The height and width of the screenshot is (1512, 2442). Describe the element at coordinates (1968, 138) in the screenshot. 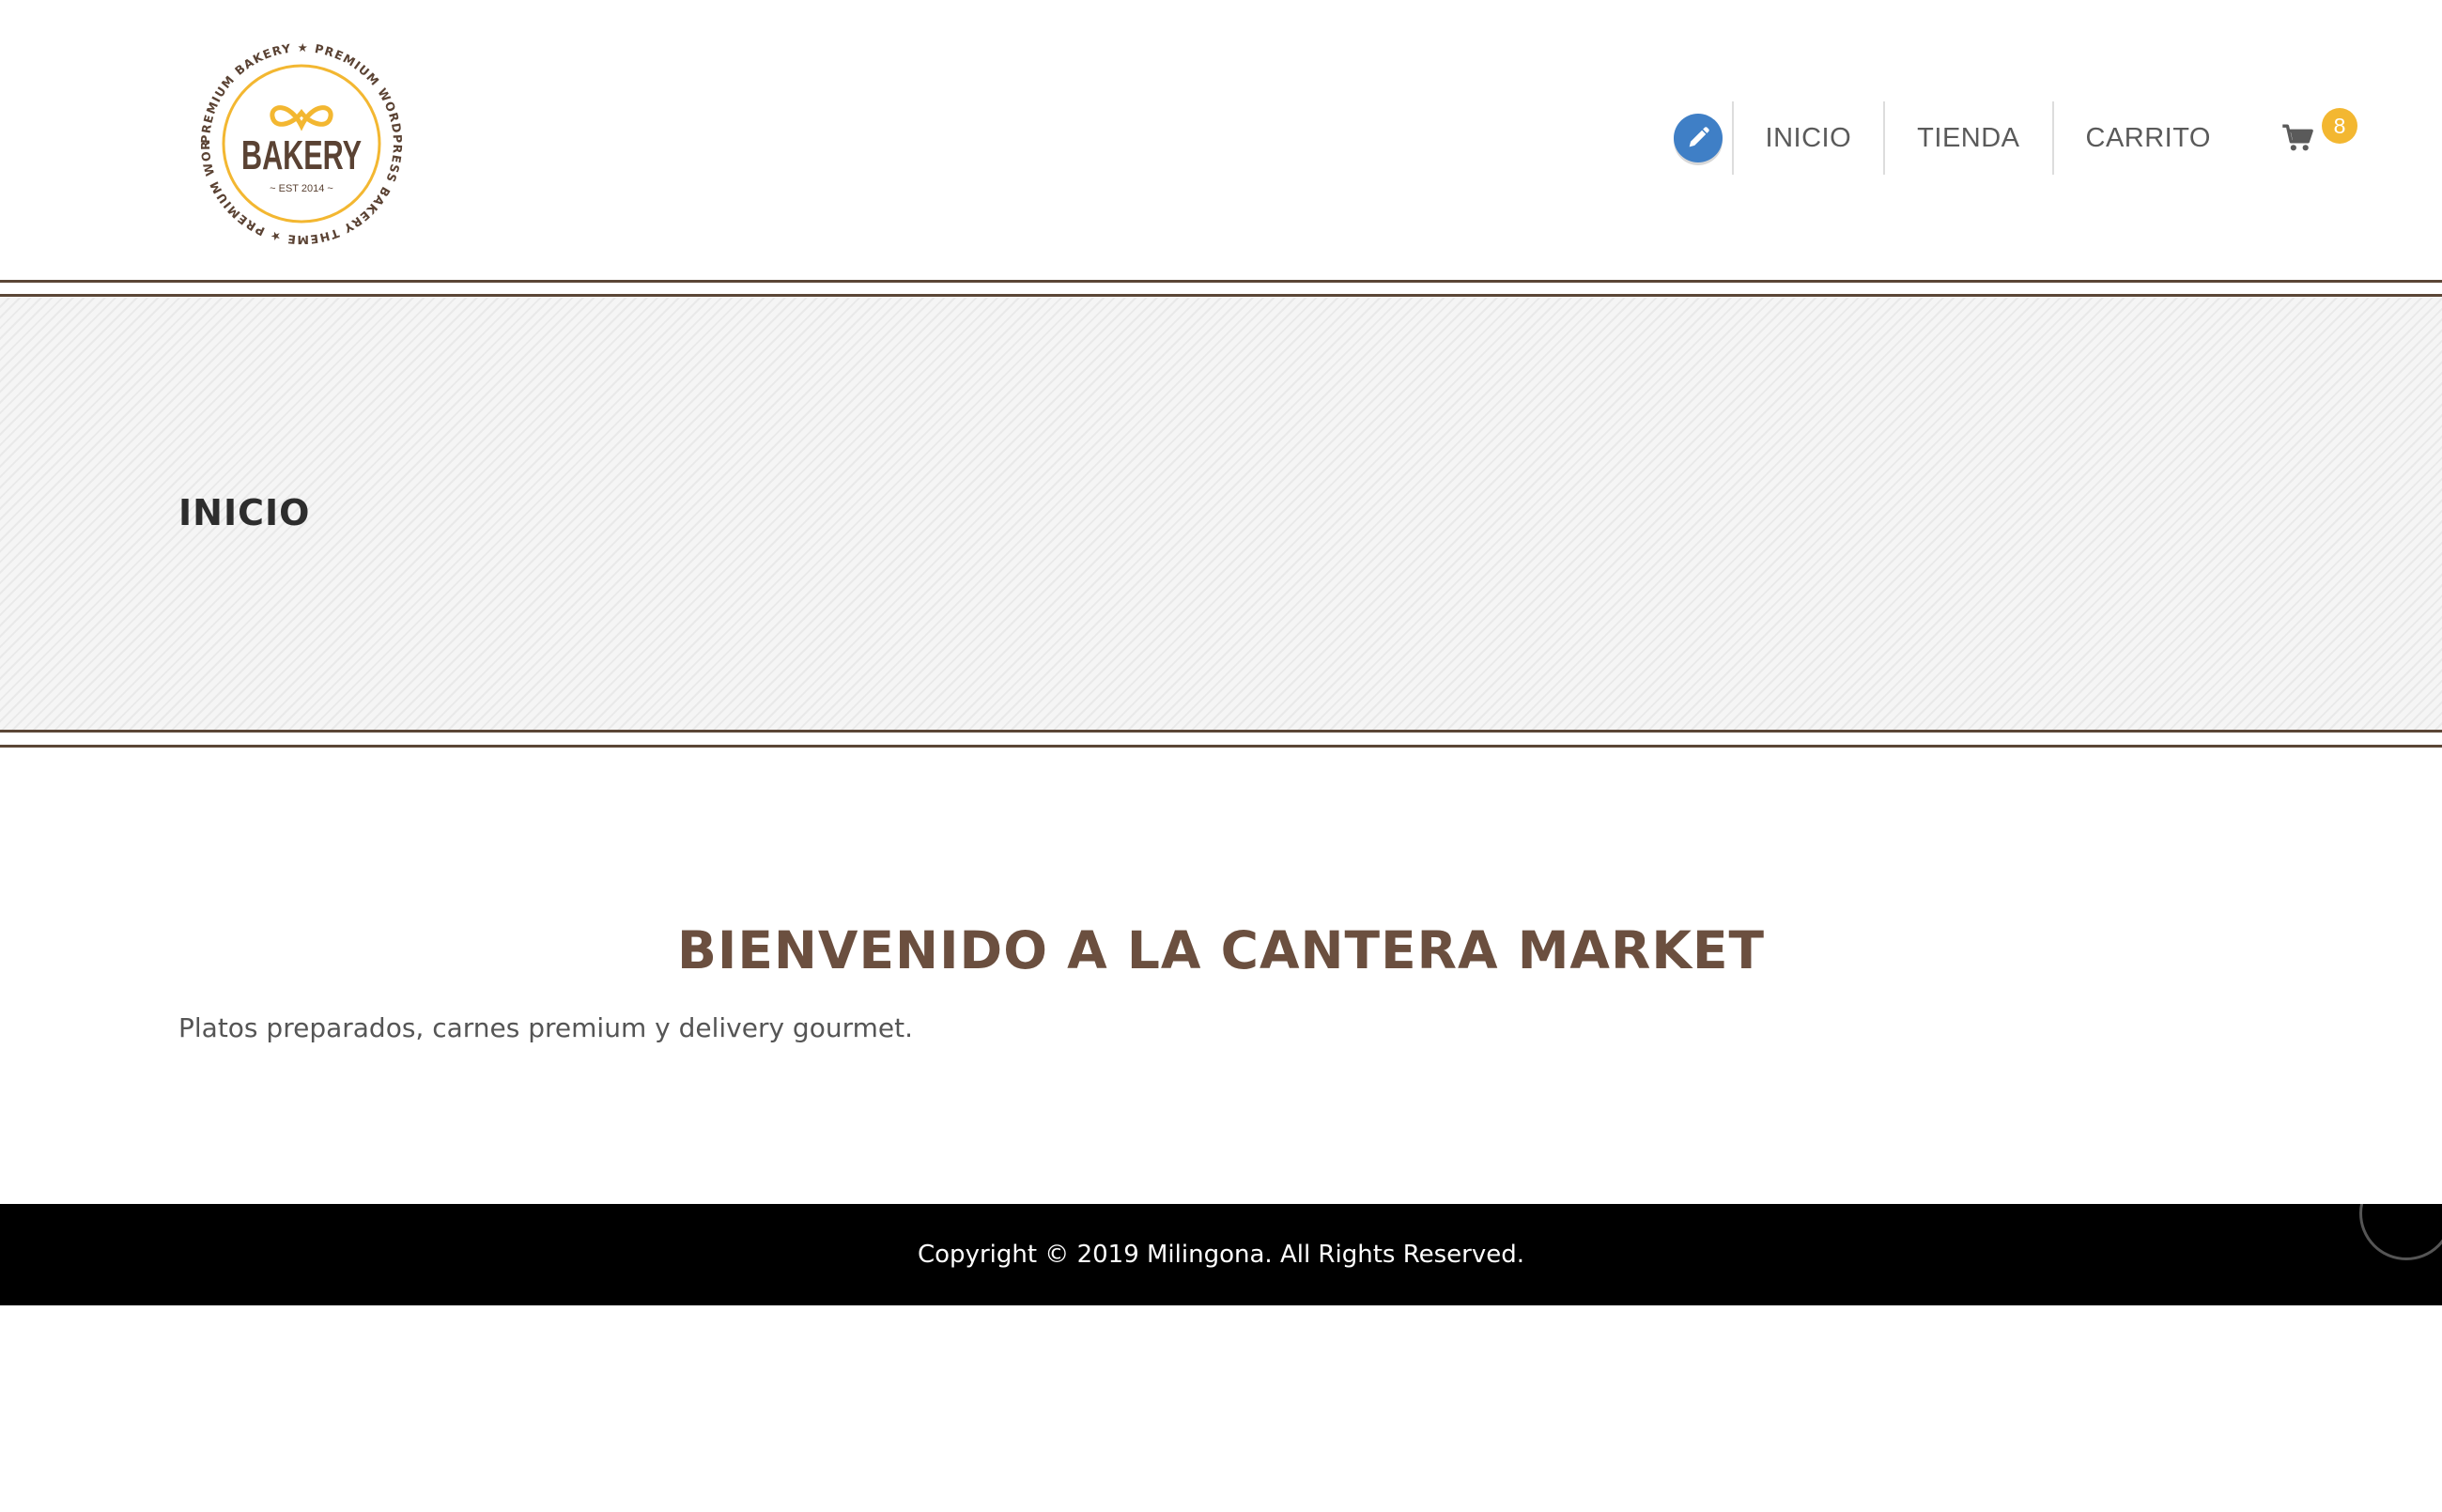

I see `nav-item-tienda: TIENDA` at that location.